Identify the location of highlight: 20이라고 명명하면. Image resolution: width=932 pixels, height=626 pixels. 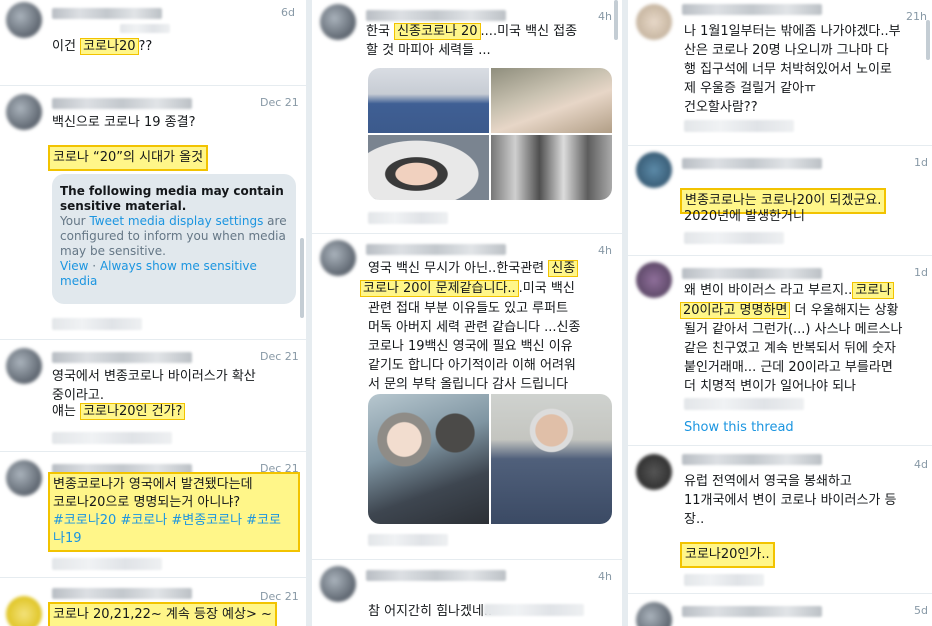
(735, 310).